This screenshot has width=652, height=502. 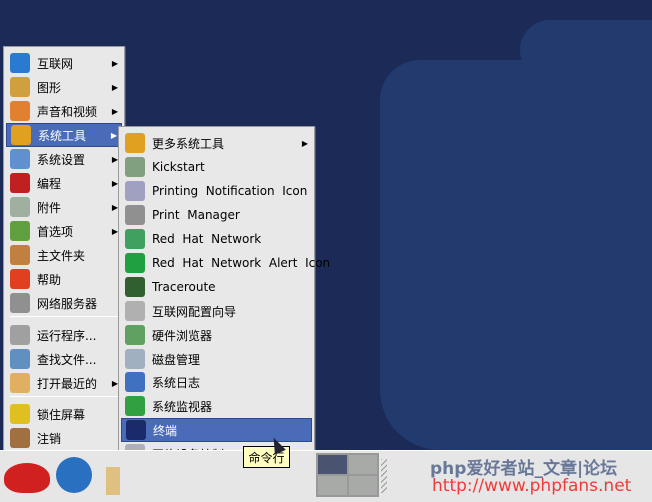 What do you see at coordinates (20, 414) in the screenshot?
I see `lock-icon` at bounding box center [20, 414].